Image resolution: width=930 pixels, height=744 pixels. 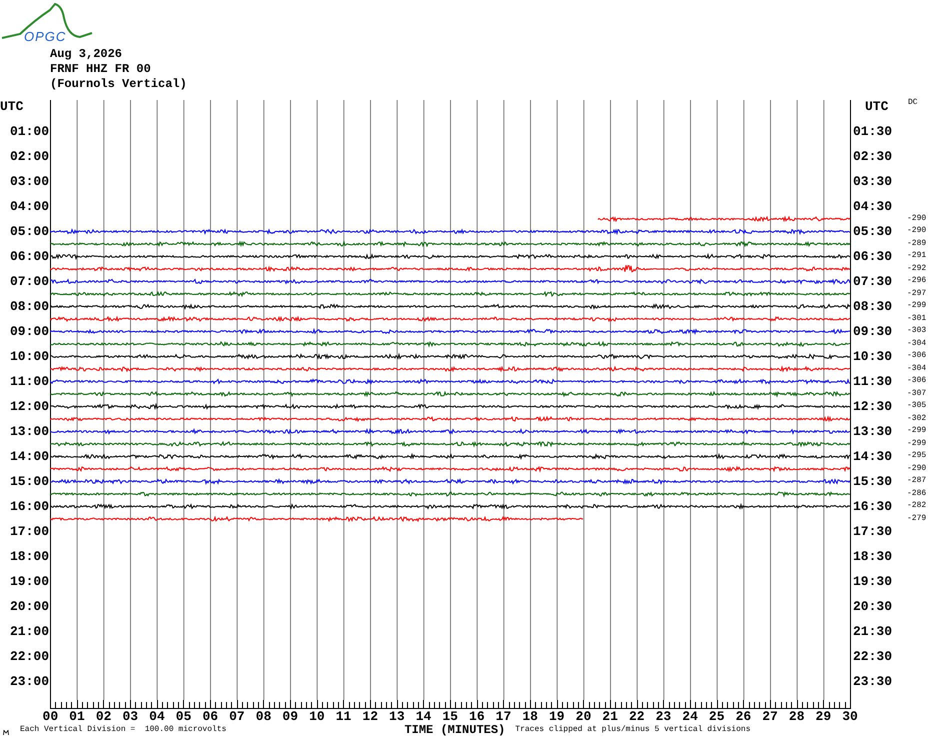 I want to click on minute-label: 18, so click(x=530, y=717).